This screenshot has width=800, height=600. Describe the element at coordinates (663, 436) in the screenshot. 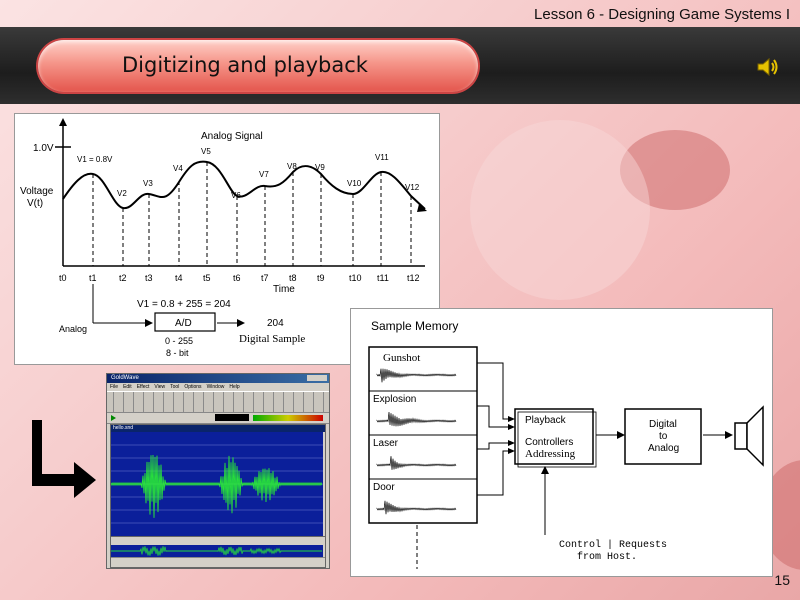

I see `dac-label-to: to` at that location.